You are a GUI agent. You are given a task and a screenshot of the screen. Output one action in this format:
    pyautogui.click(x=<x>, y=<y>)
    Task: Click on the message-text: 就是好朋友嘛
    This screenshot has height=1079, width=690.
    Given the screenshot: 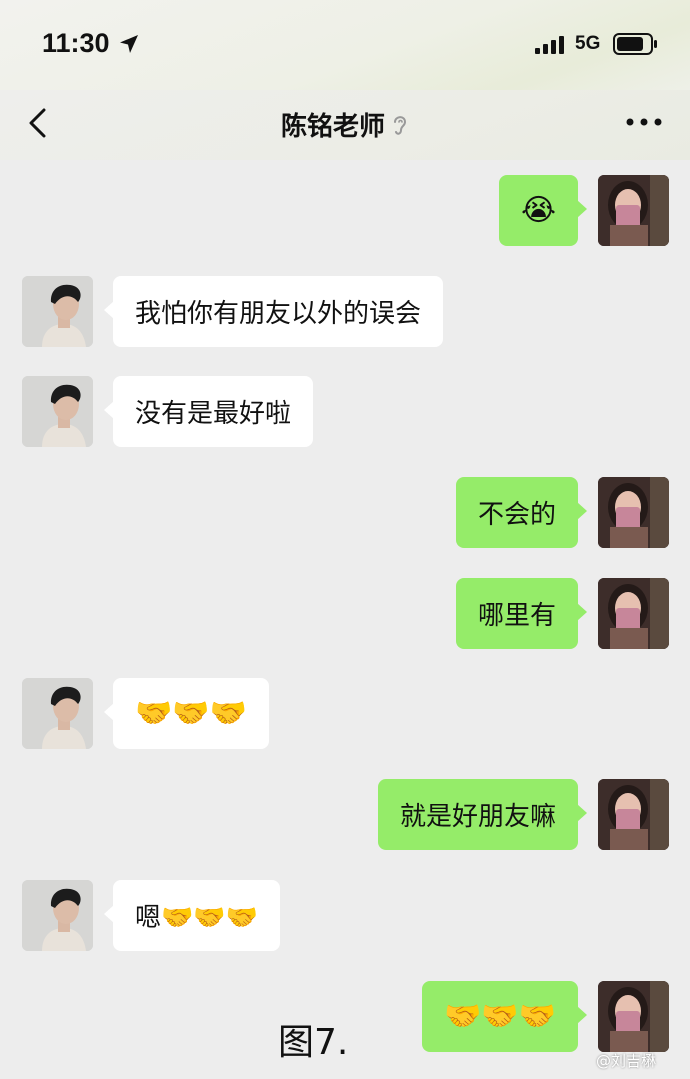 What is the action you would take?
    pyautogui.click(x=477, y=817)
    